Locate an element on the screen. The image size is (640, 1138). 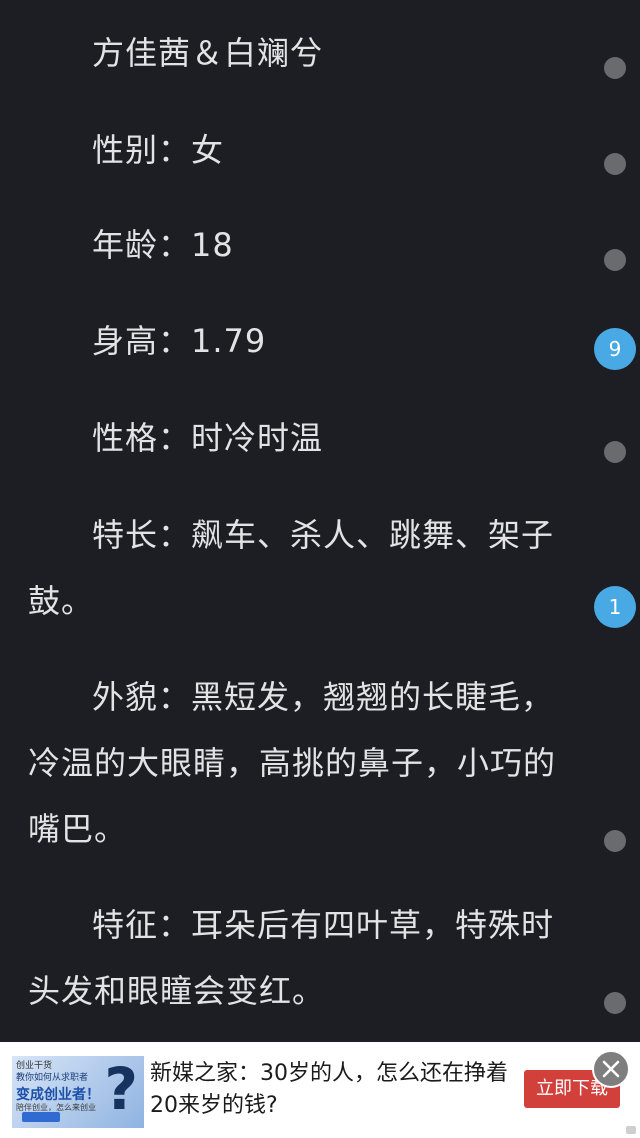
paragraph-appearance: 外貌：黑短发，翘翘的长睫毛，冷温的大眼睛，高挑的鼻子，小巧的嘴巴。 is located at coordinates (303, 763).